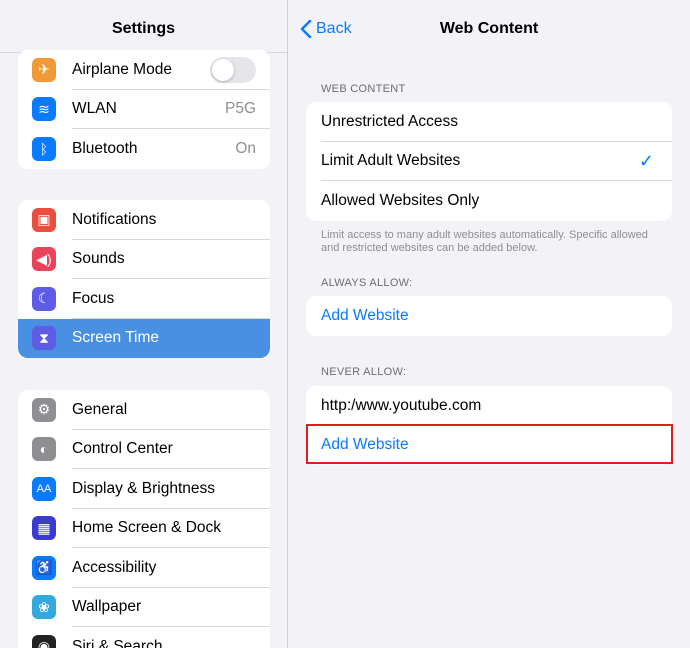 The image size is (690, 648). What do you see at coordinates (44, 109) in the screenshot?
I see `wifi-icon: ≋` at bounding box center [44, 109].